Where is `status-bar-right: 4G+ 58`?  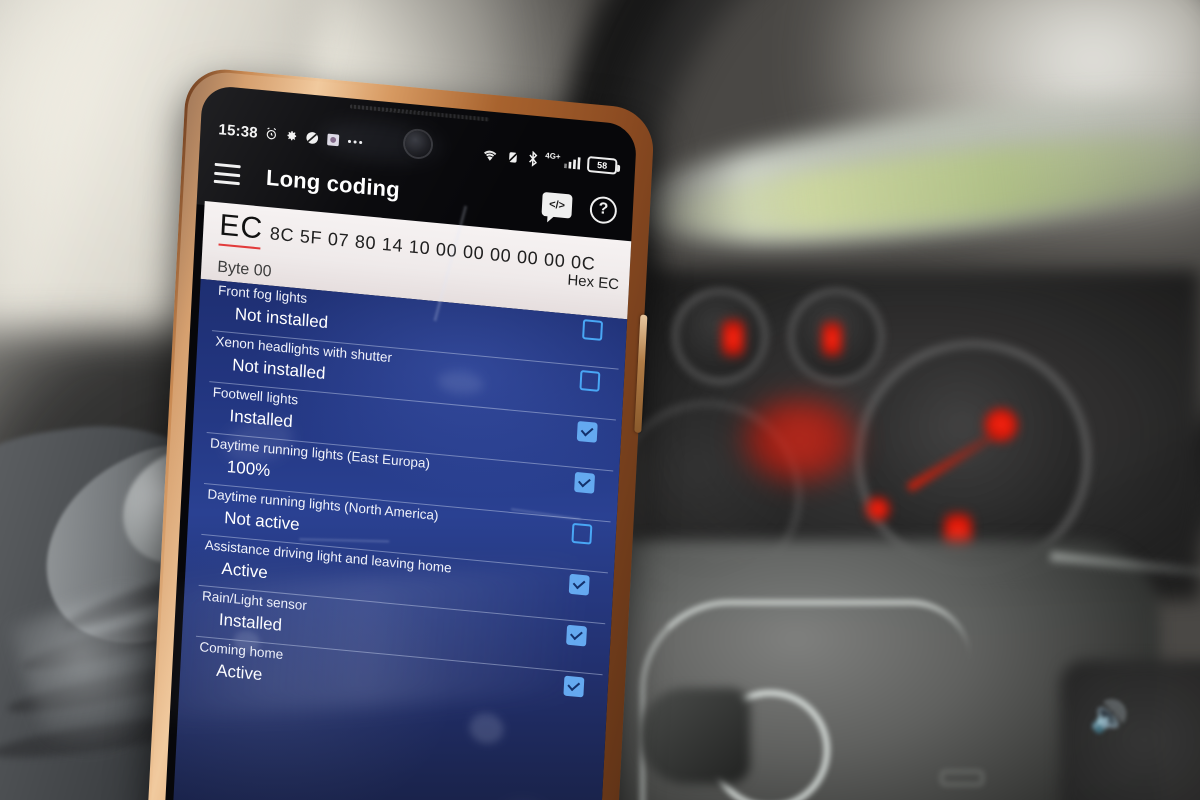 status-bar-right: 4G+ 58 is located at coordinates (558, 161).